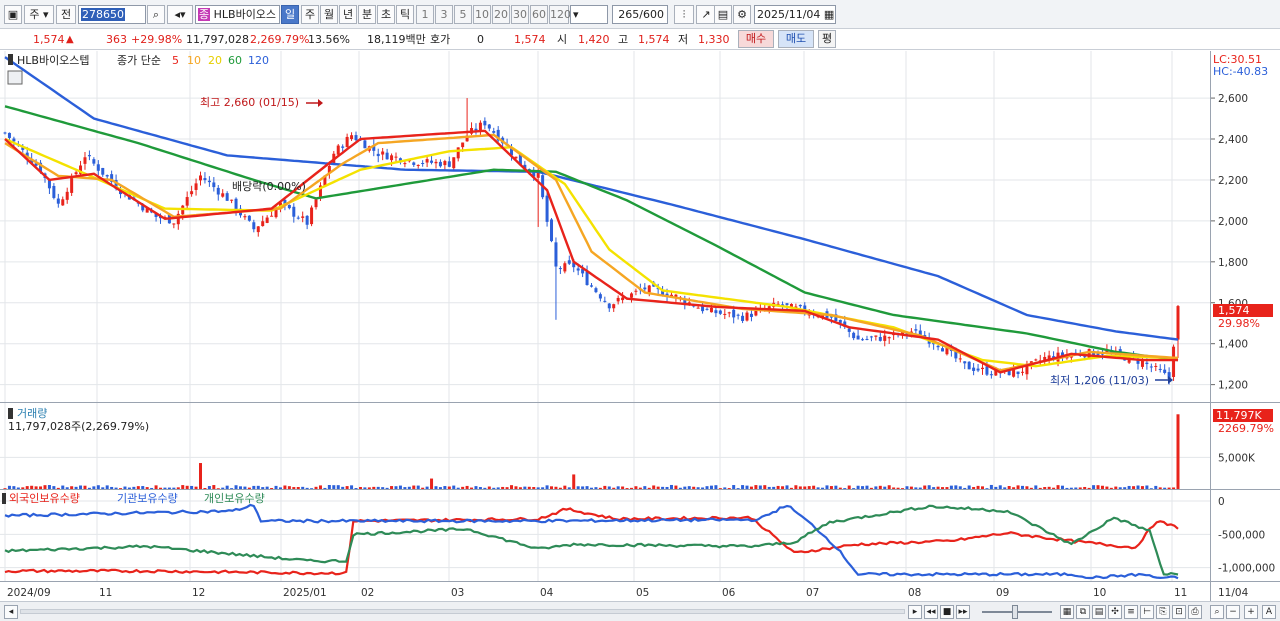 This screenshot has height=621, width=1280. What do you see at coordinates (237, 14) in the screenshot?
I see `stock-name-field: 종 HLB바이오스` at bounding box center [237, 14].